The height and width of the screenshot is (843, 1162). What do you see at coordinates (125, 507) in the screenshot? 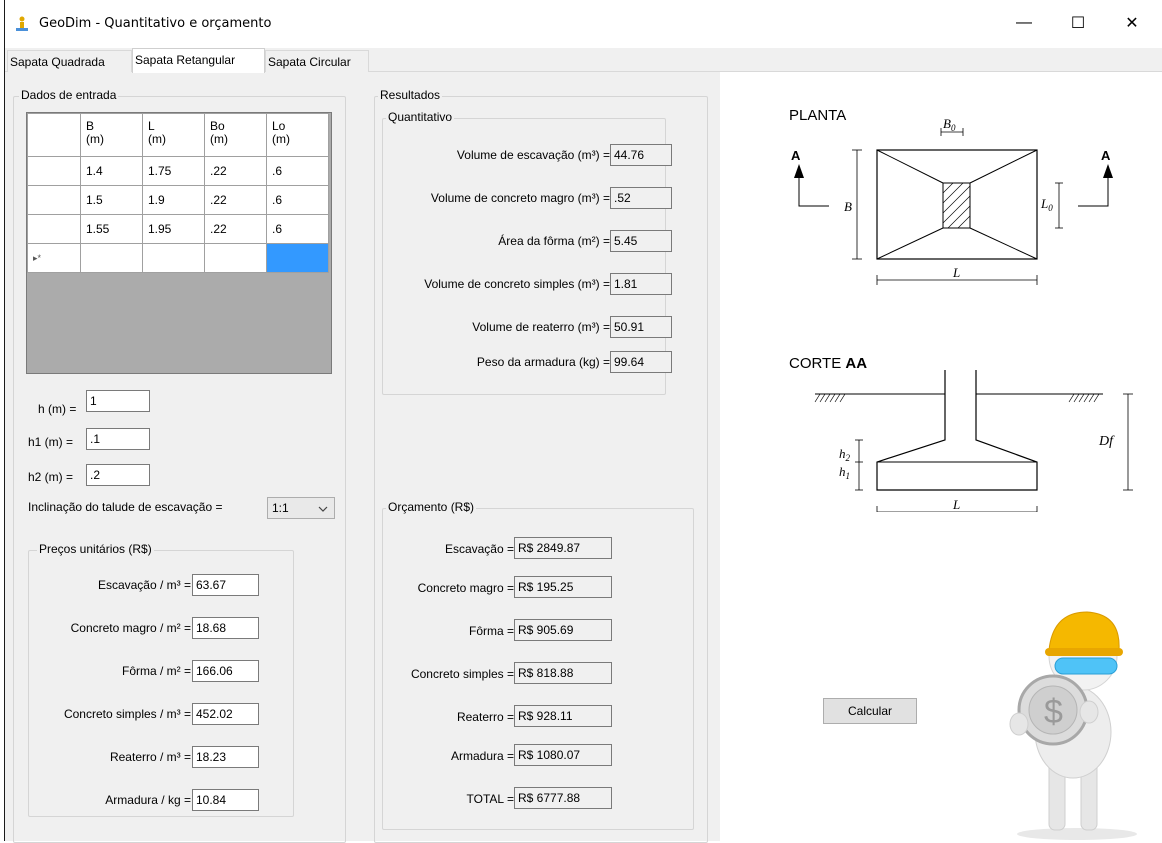
I see `slope-label: Inclinação do talude de escavação =` at bounding box center [125, 507].